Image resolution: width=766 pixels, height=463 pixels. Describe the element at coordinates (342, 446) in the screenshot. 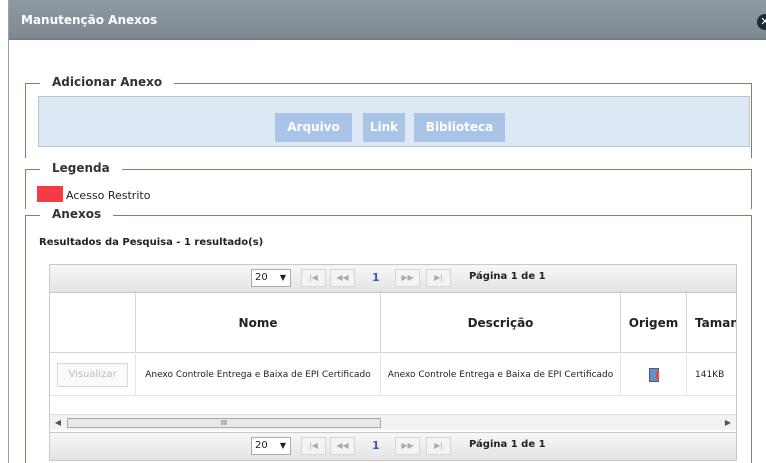

I see `prev-page-button-bottom: ◀◀` at that location.